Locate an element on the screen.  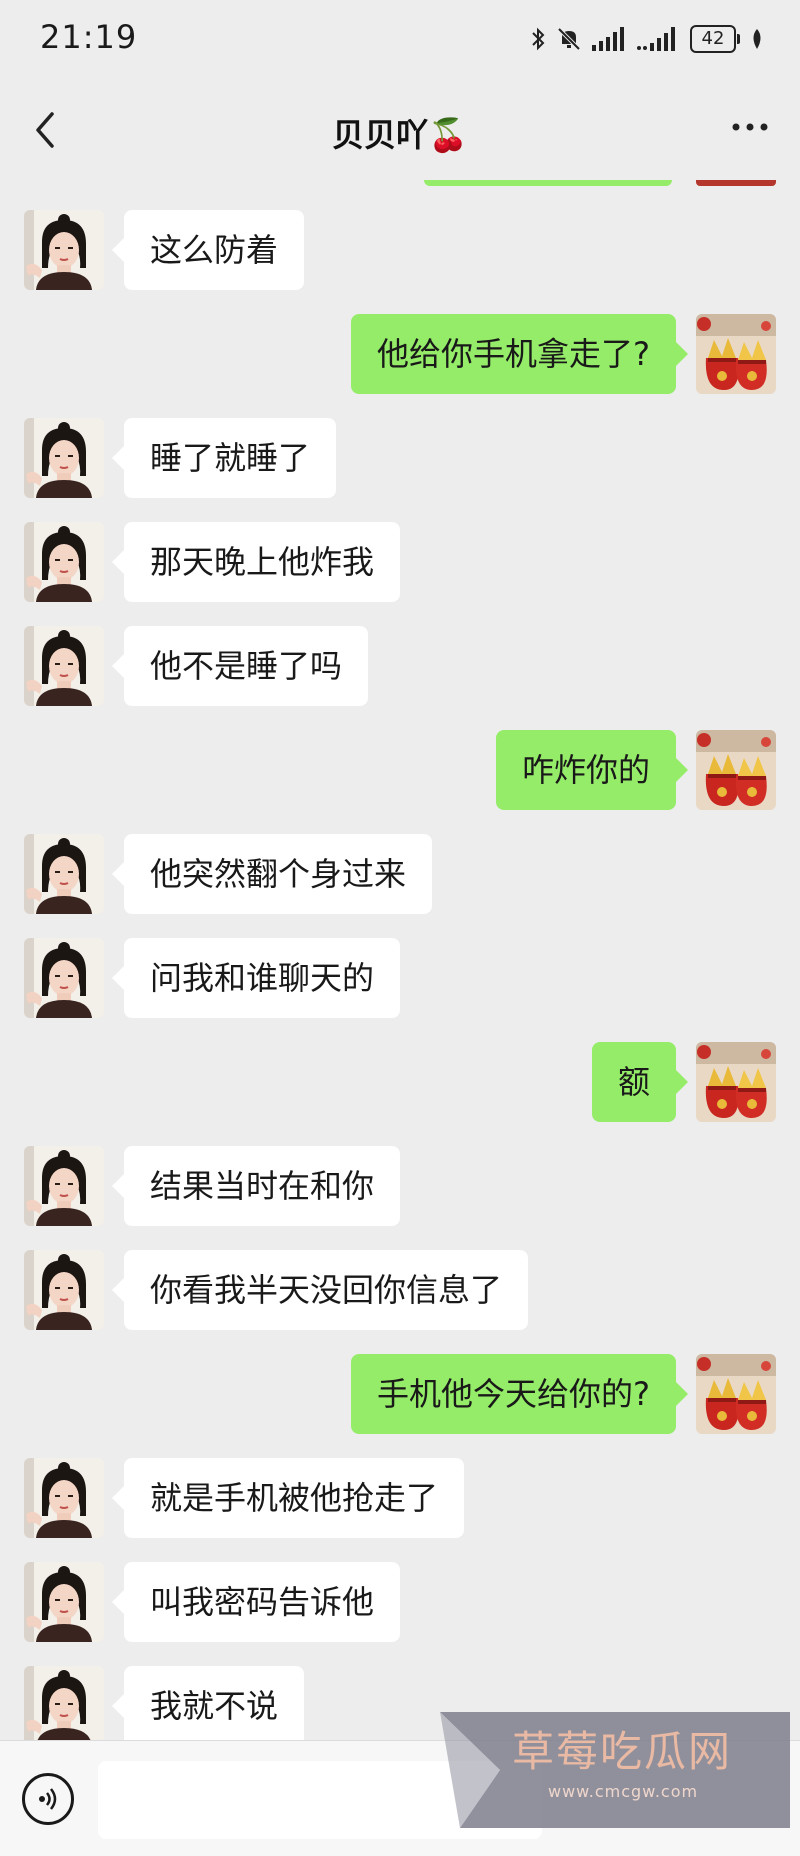
incoming-message-bubble: 他突然翻个身过来 is located at coordinates (272, 874).